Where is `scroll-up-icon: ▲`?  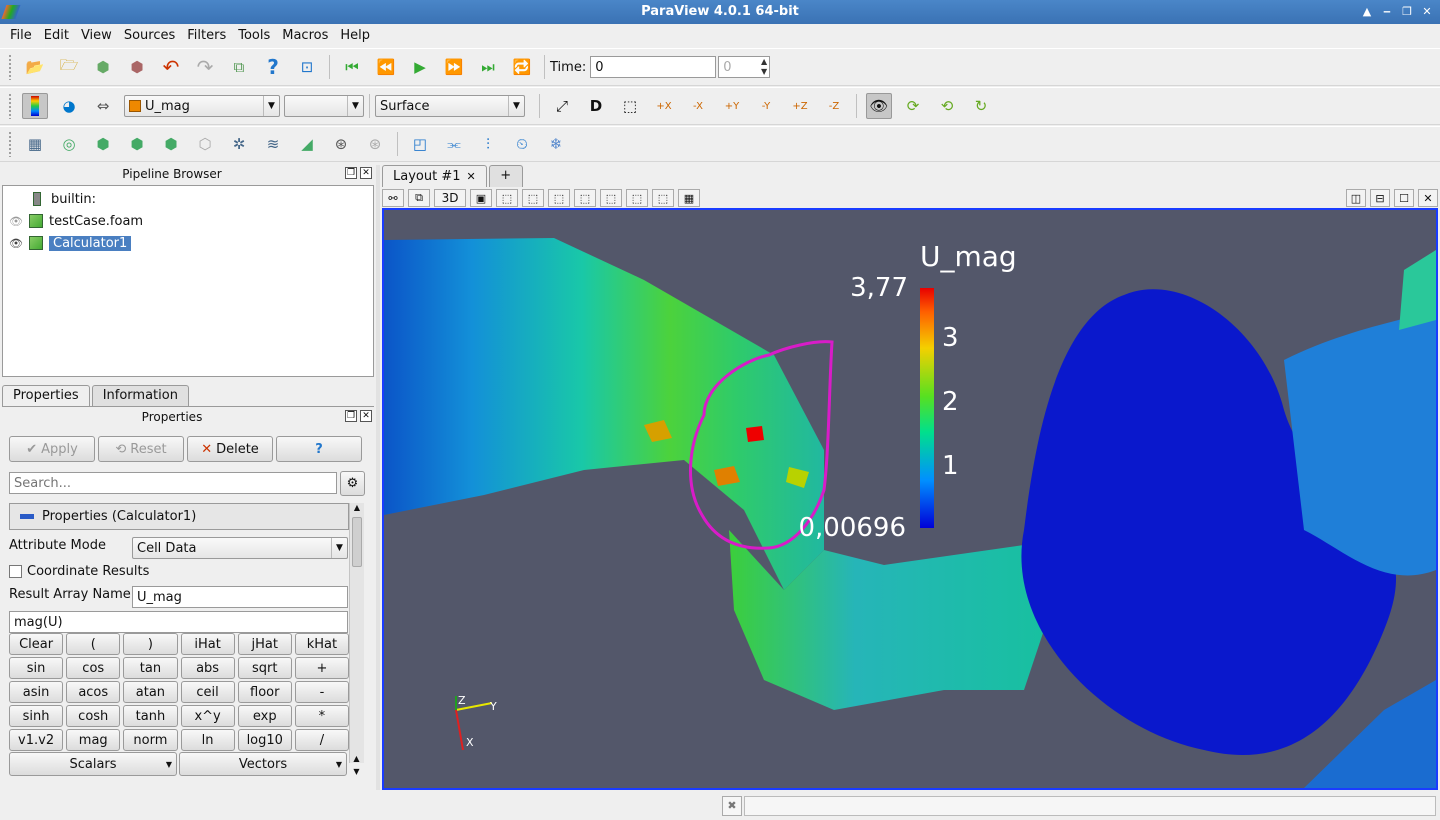 scroll-up-icon: ▲ is located at coordinates (357, 509).